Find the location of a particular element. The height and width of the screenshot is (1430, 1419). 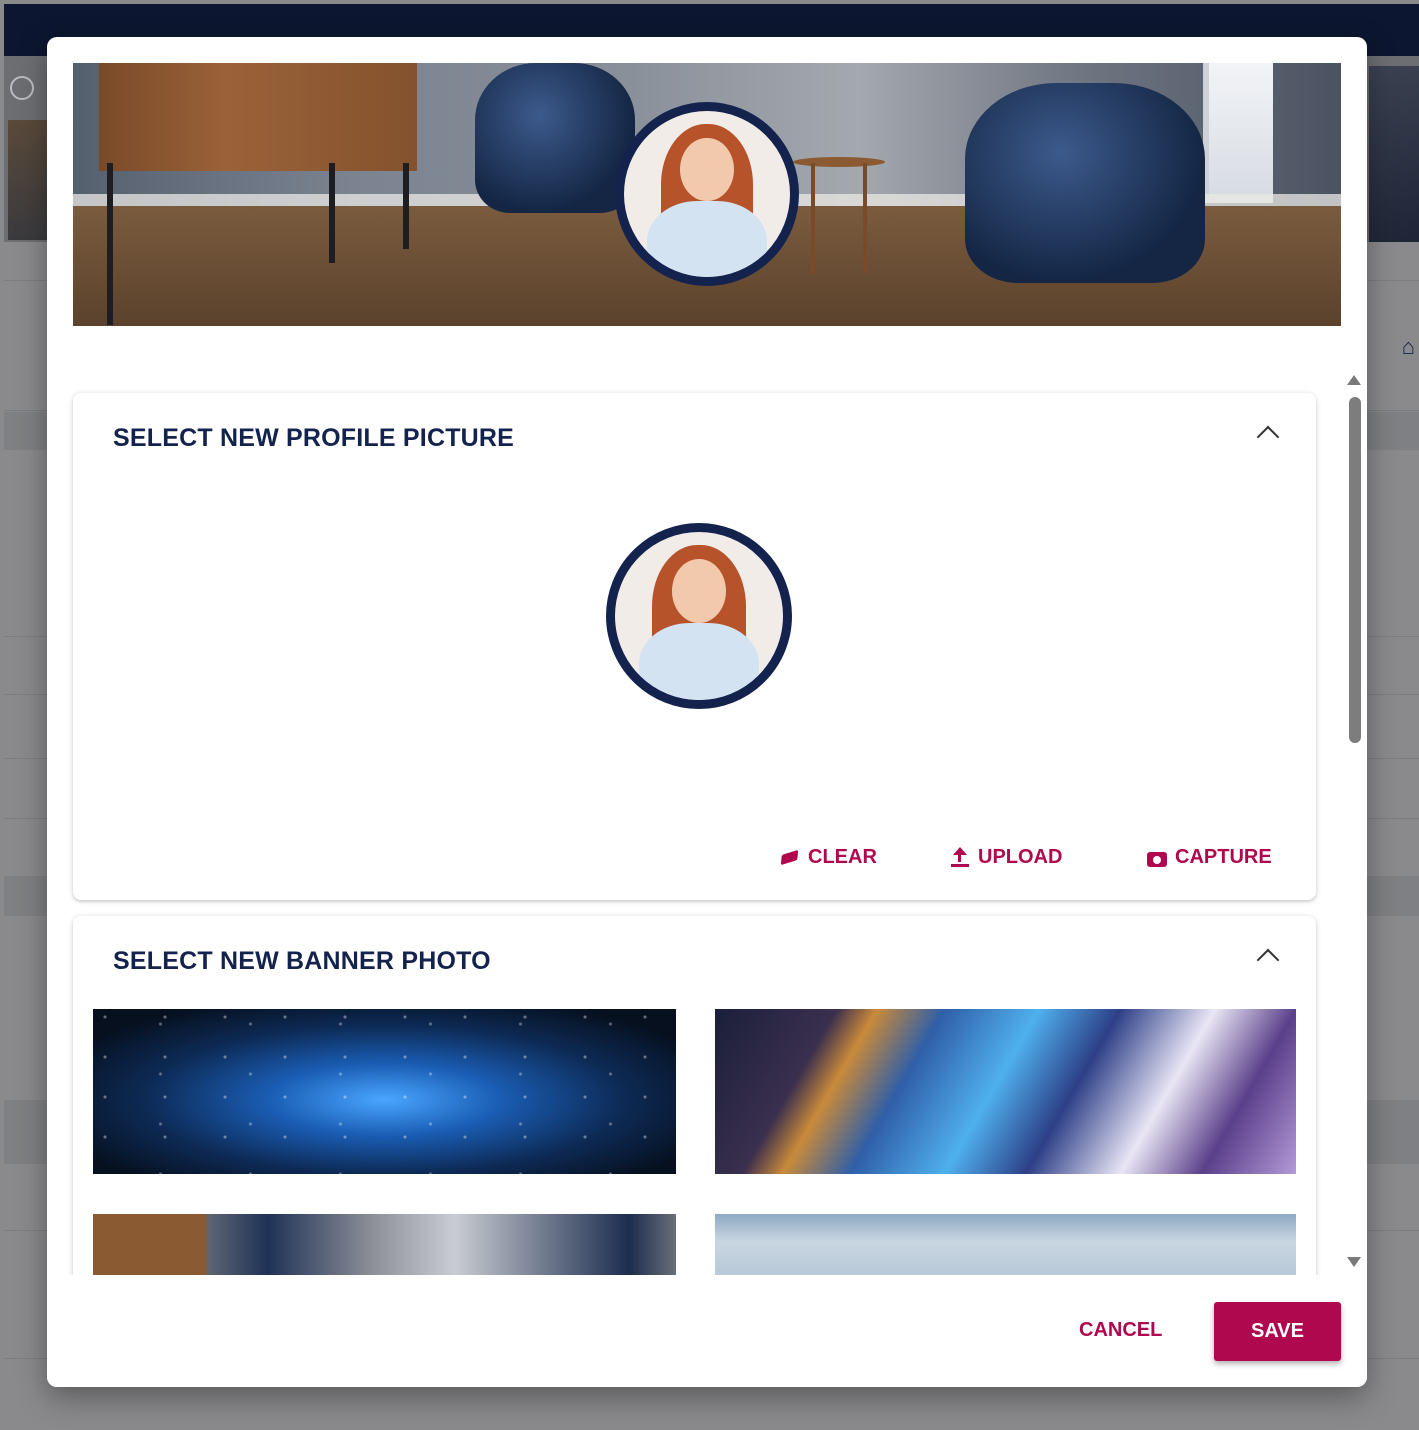

banner-console-table is located at coordinates (258, 117).